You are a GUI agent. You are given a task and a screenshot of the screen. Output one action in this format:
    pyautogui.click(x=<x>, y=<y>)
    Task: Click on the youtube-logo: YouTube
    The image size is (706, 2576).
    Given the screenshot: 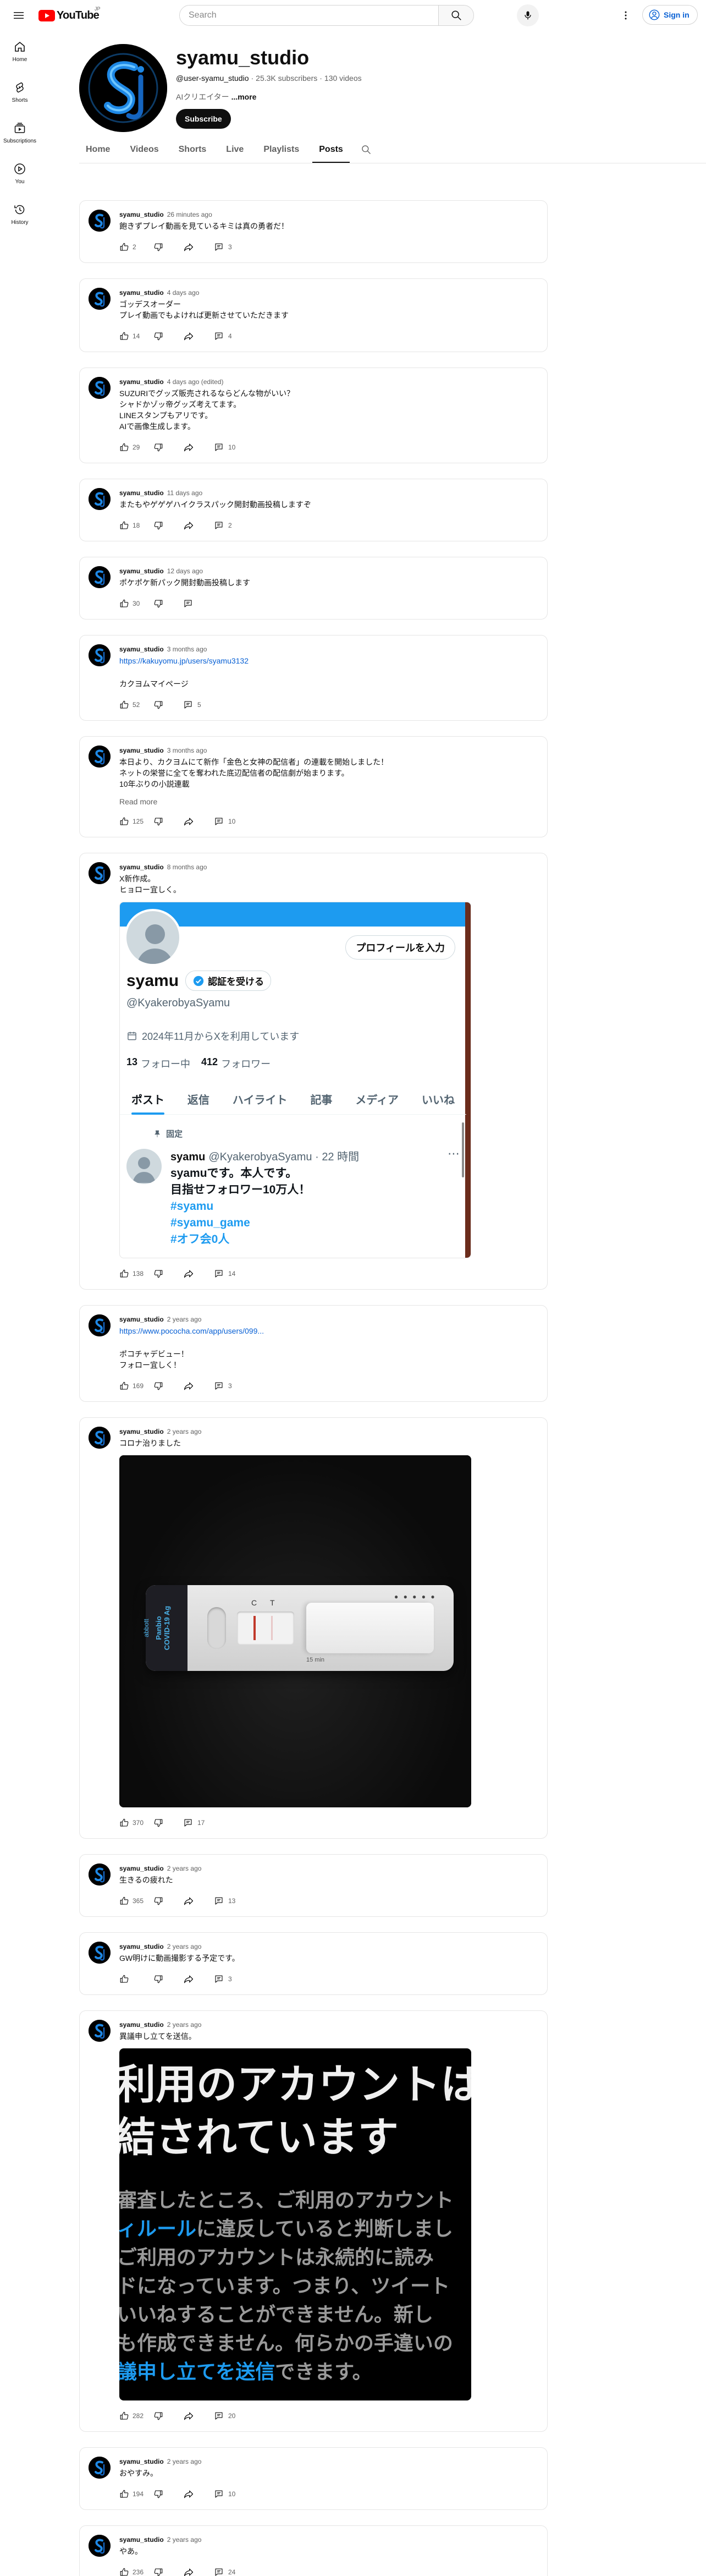 What is the action you would take?
    pyautogui.click(x=69, y=16)
    